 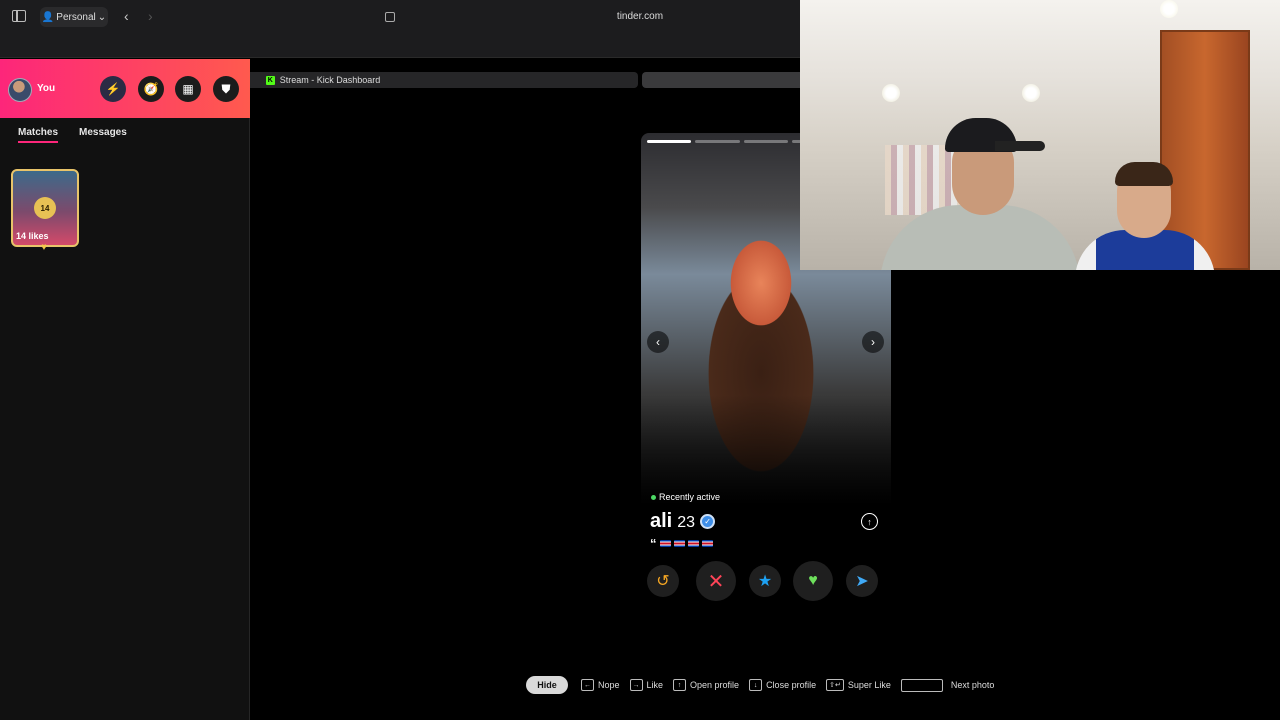 I want to click on rewind-icon: ↺, so click(x=663, y=581).